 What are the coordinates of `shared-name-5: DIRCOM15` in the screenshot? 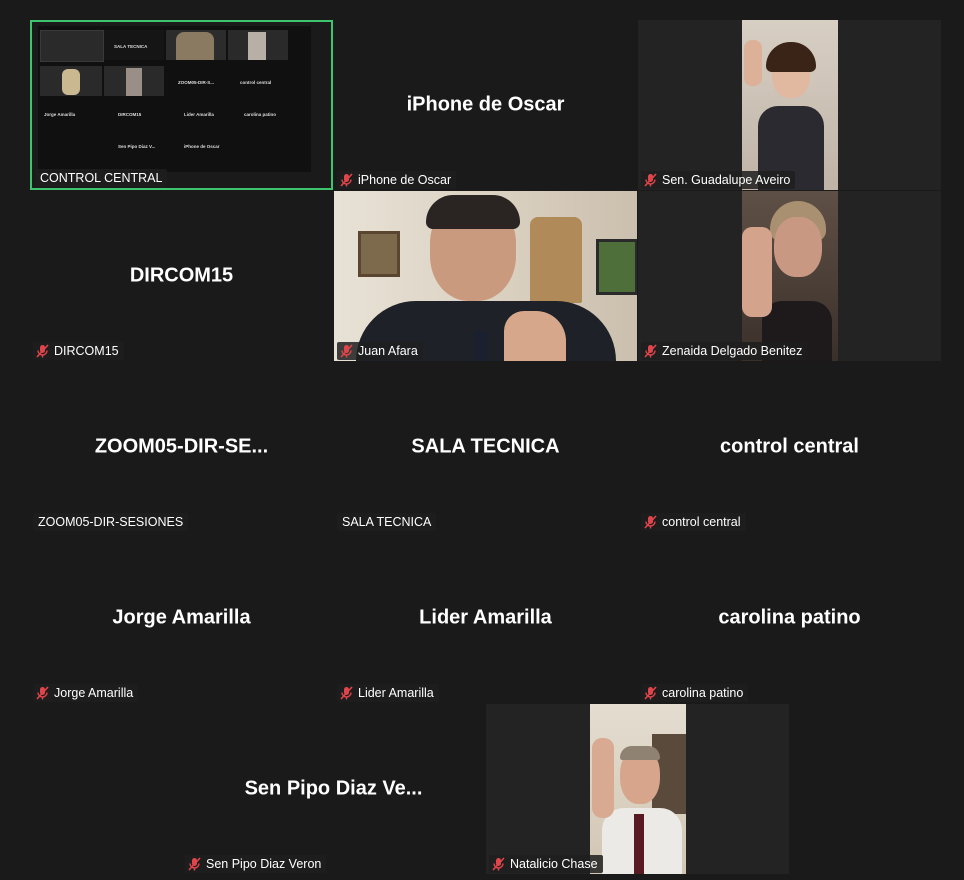 It's located at (130, 114).